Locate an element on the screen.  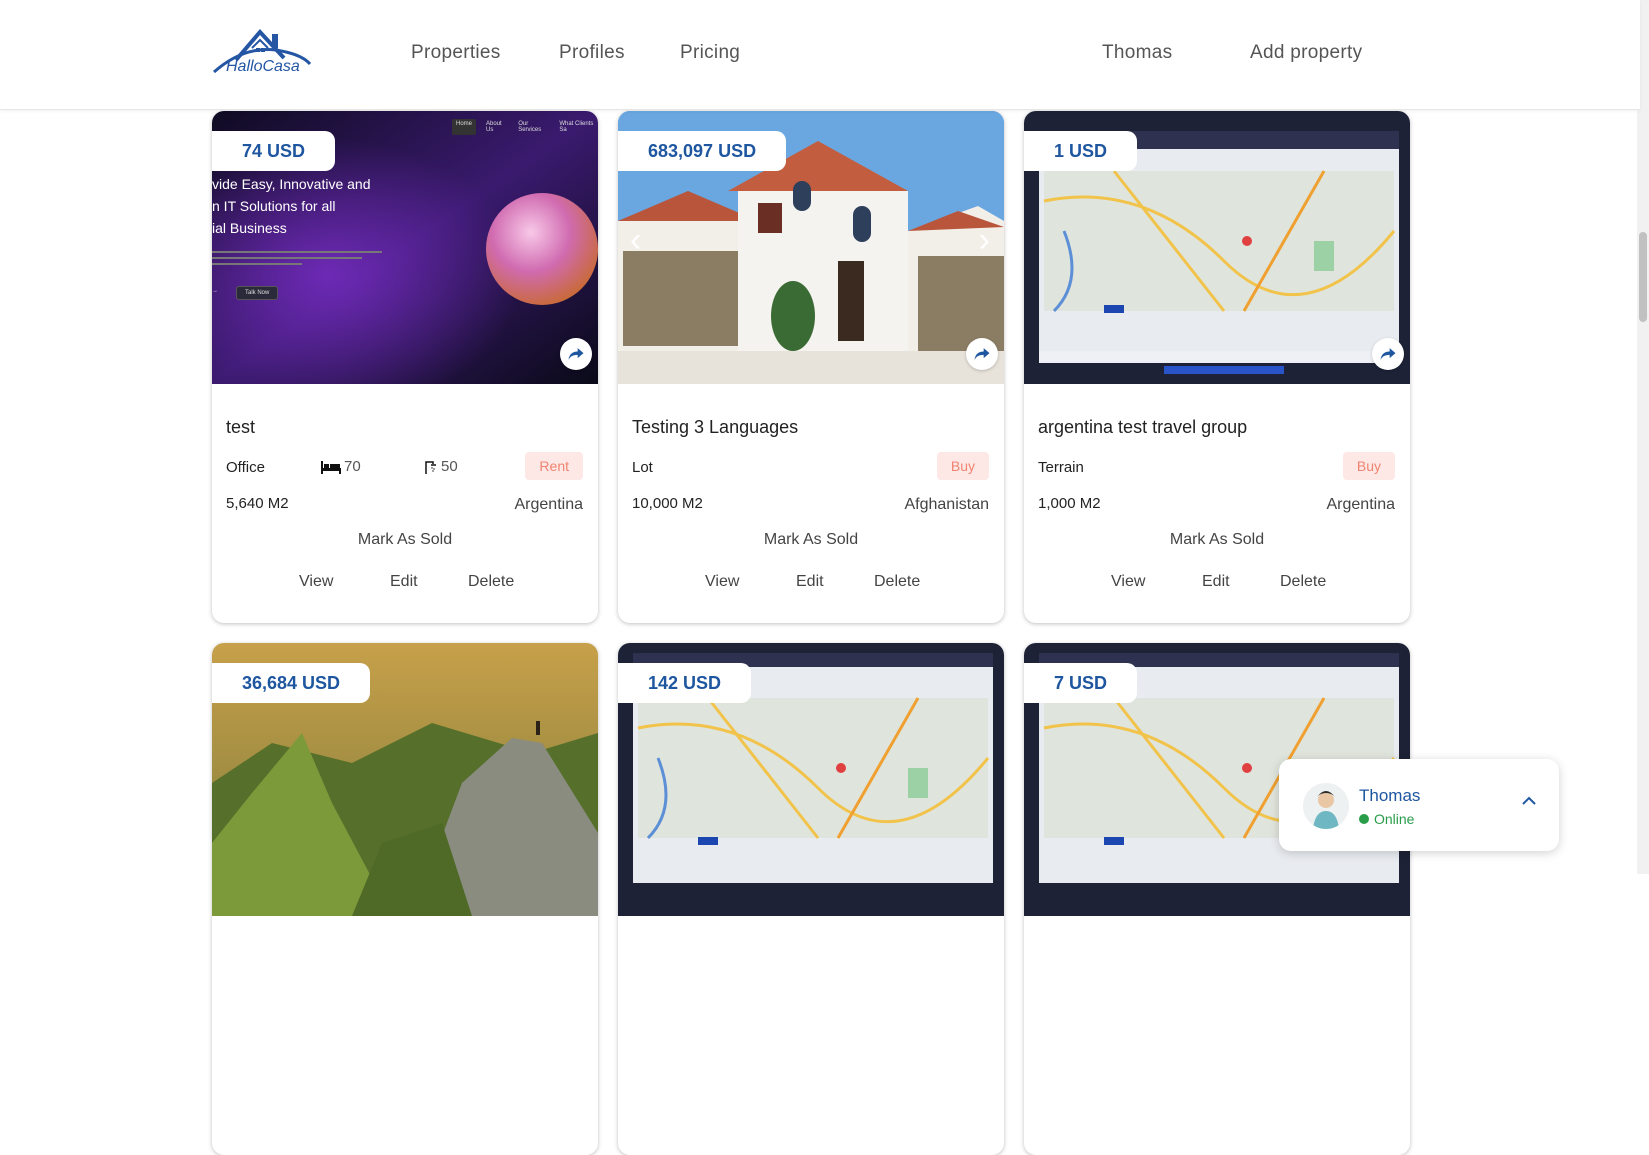
nav-profiles: Profiles is located at coordinates (592, 53).